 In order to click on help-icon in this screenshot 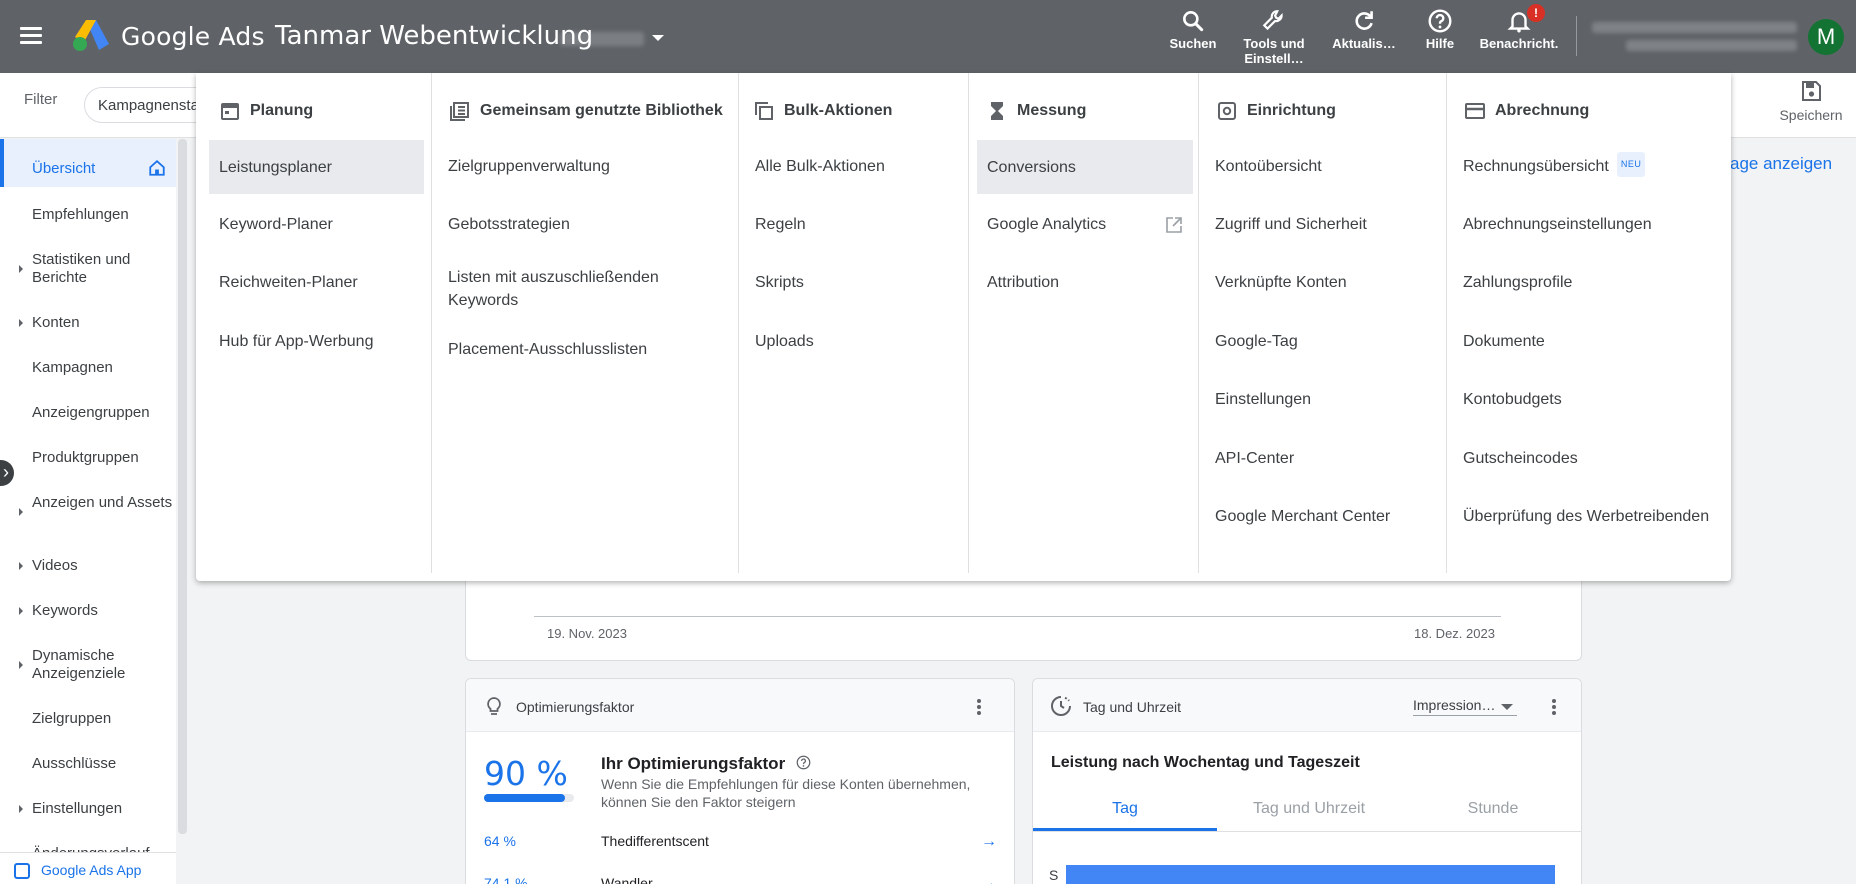, I will do `click(1440, 21)`.